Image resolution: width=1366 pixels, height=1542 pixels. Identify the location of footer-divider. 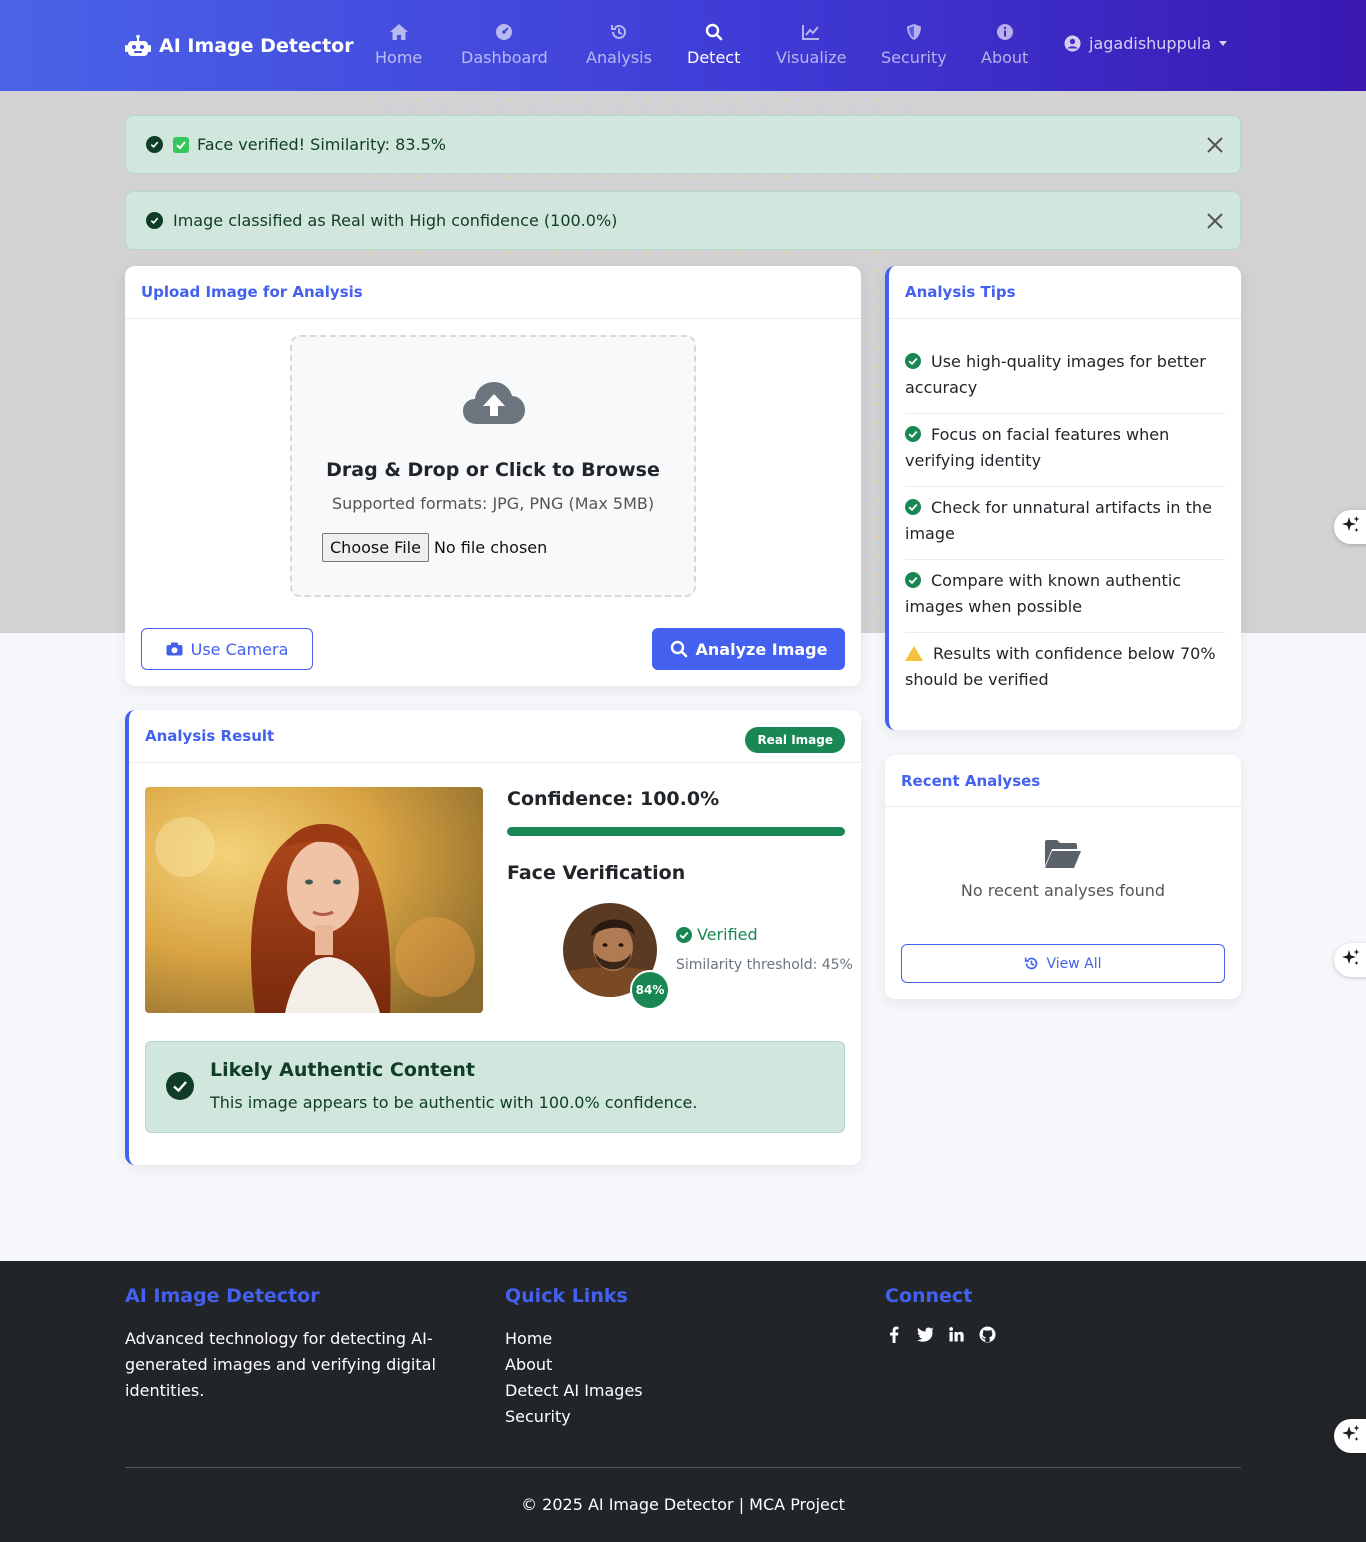
(683, 1467).